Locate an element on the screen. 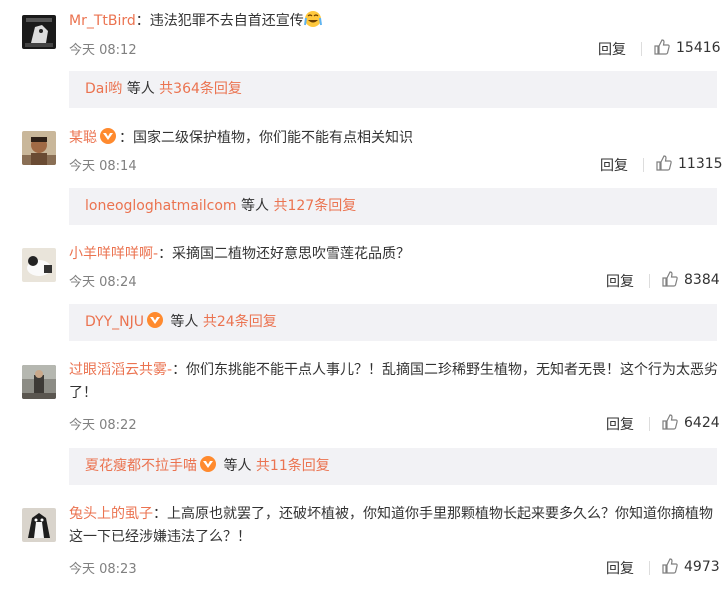 This screenshot has height=590, width=728. comment-body: ：违法犯罪不去自首还宣传 is located at coordinates (219, 21).